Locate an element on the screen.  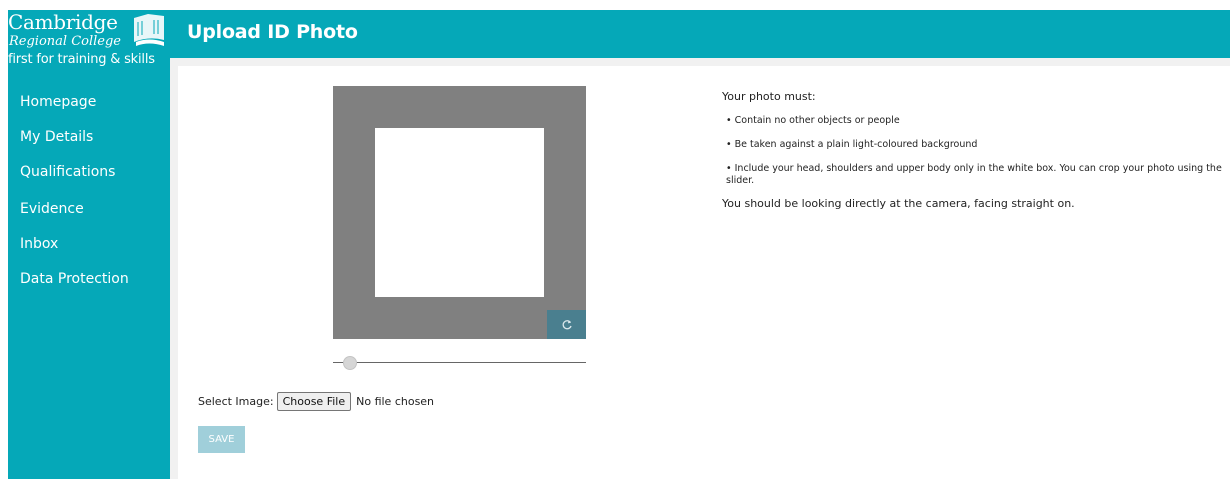
slider-track is located at coordinates (459, 362).